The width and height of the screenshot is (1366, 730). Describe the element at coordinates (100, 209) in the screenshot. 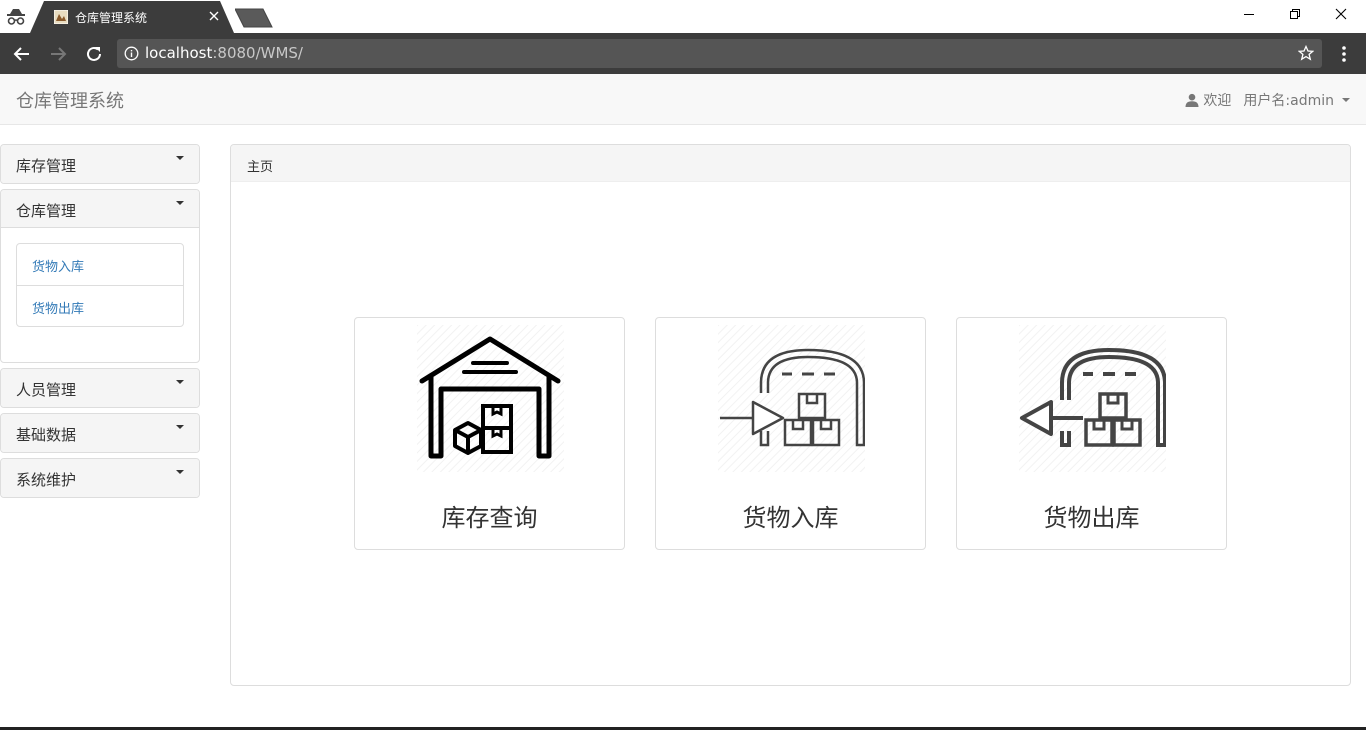

I see `sidebar-item-warehouse: 仓库管理` at that location.